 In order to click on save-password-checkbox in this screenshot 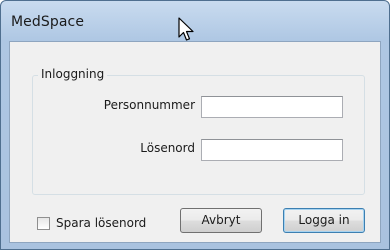, I will do `click(43, 223)`.